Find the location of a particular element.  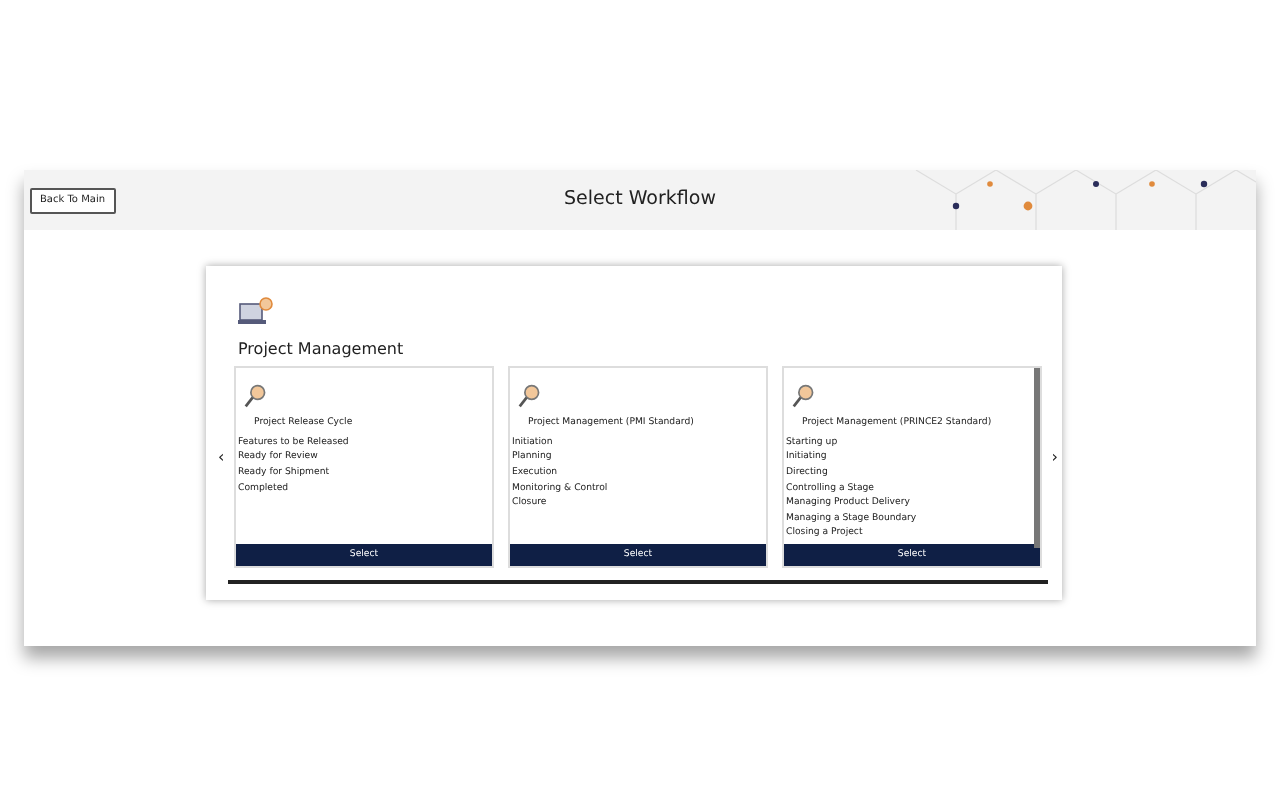

category-title: Project Management is located at coordinates (322, 350).